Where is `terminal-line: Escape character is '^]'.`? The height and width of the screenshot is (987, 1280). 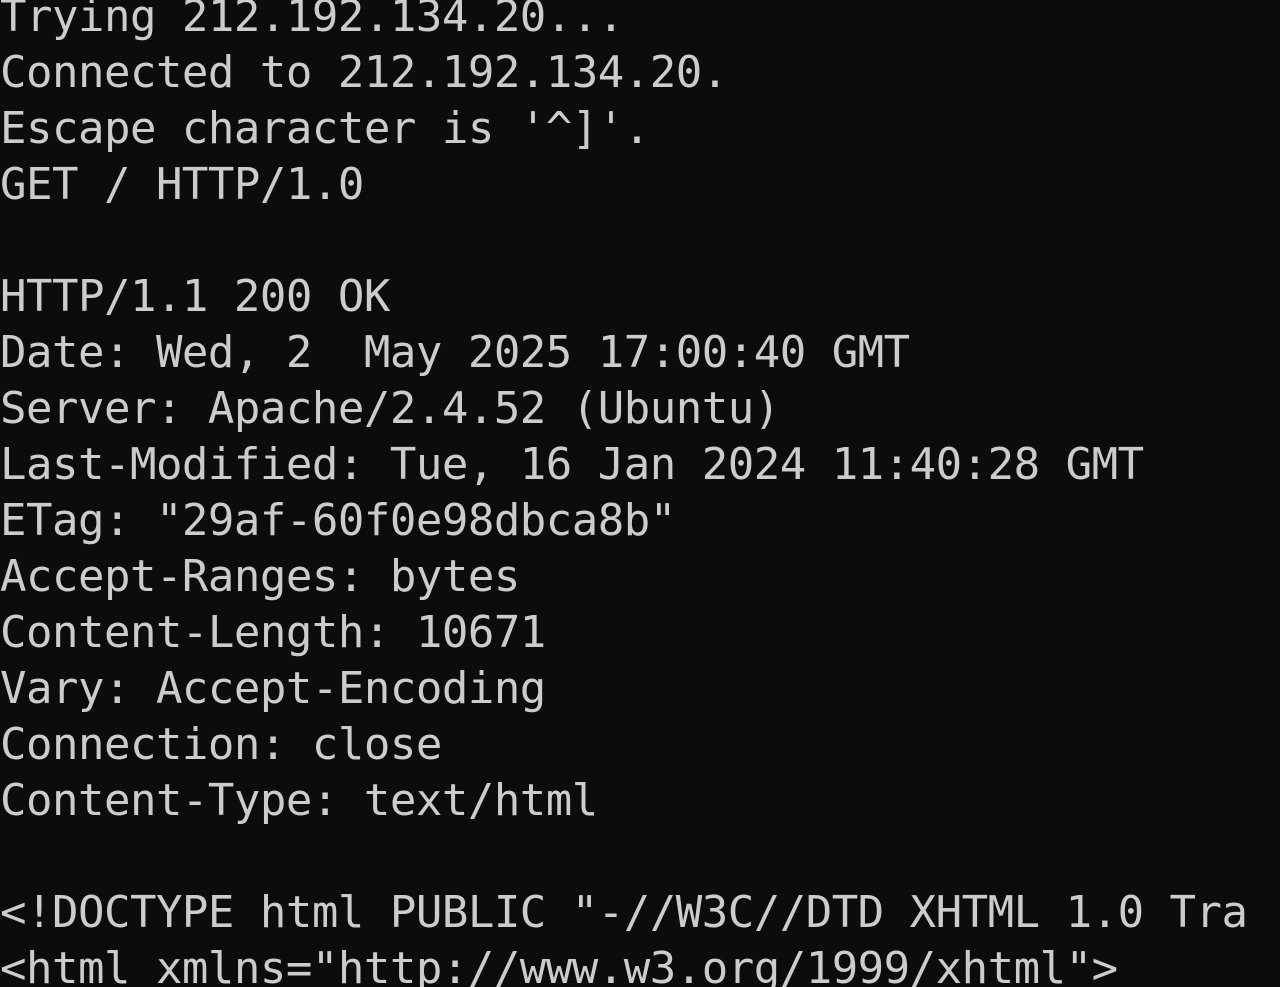 terminal-line: Escape character is '^]'. is located at coordinates (325, 128).